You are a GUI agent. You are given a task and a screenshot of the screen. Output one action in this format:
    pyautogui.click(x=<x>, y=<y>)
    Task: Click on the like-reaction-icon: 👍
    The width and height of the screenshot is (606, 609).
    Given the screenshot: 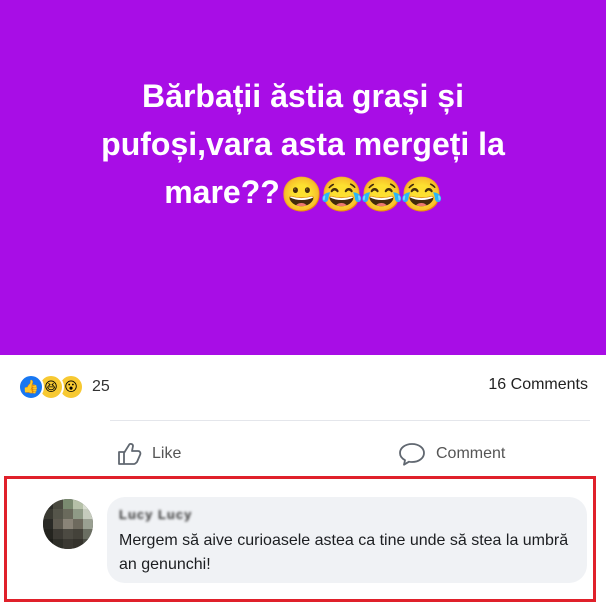 What is the action you would take?
    pyautogui.click(x=31, y=387)
    